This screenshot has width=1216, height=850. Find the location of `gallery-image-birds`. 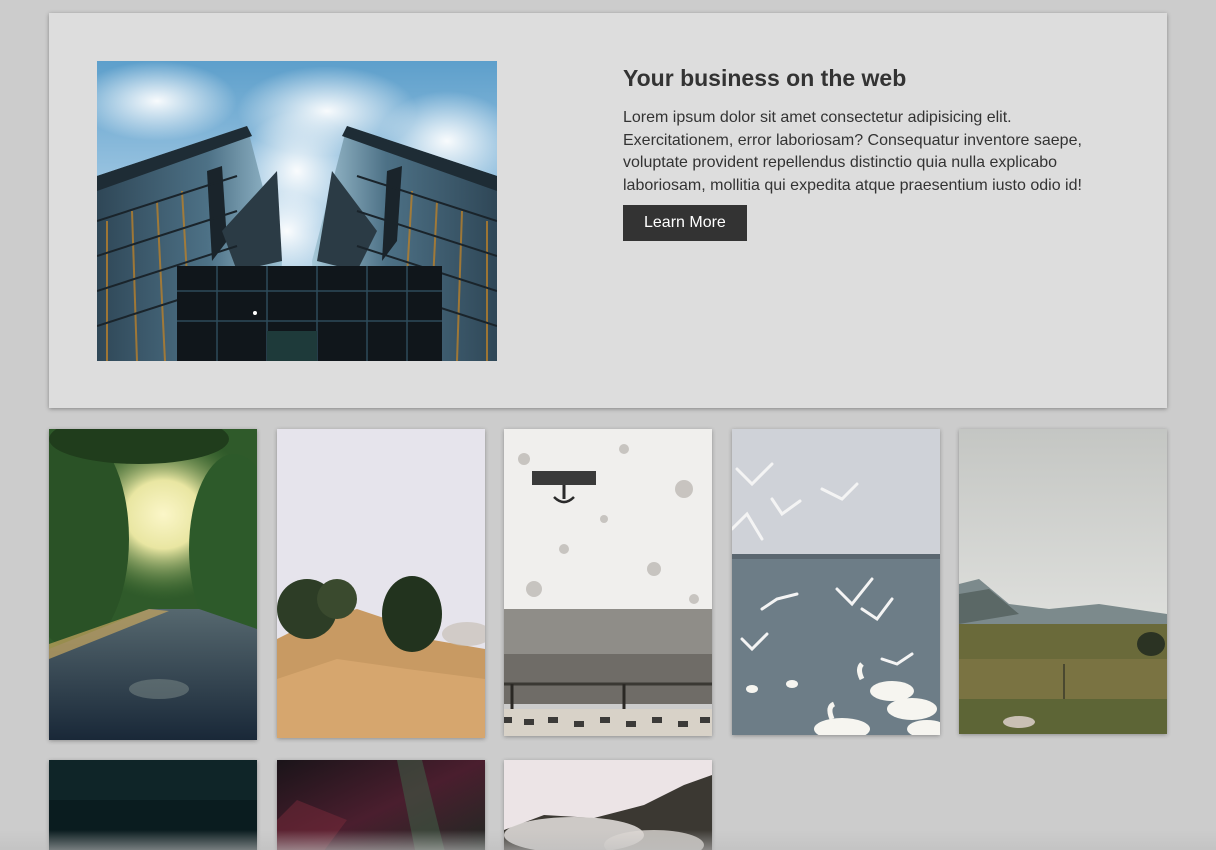

gallery-image-birds is located at coordinates (836, 582).